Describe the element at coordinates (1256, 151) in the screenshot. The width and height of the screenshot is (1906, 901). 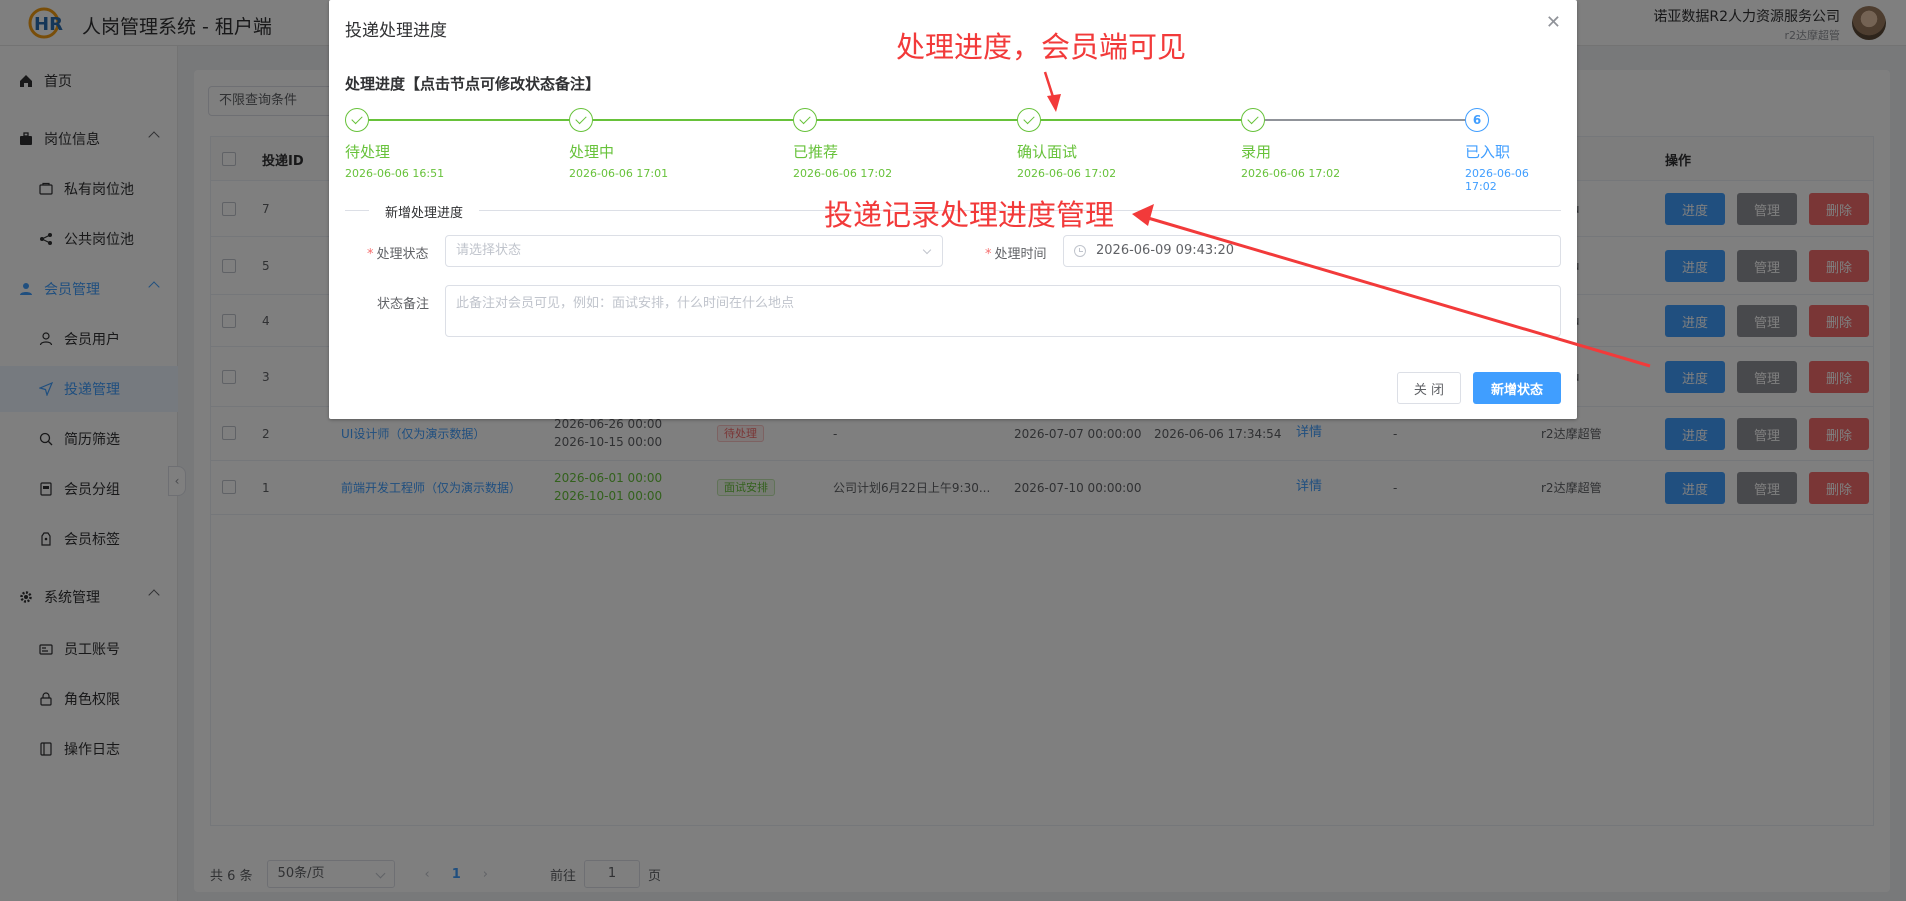
I see `step-label: 录用` at that location.